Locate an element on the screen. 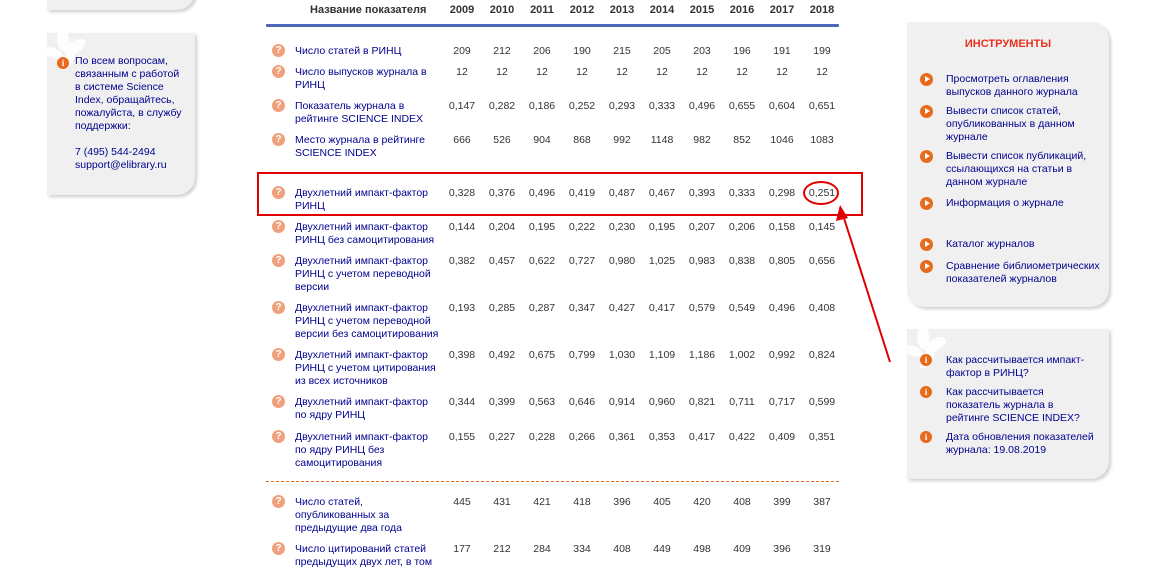 The height and width of the screenshot is (569, 1170). value-cell: 0,398 is located at coordinates (462, 355).